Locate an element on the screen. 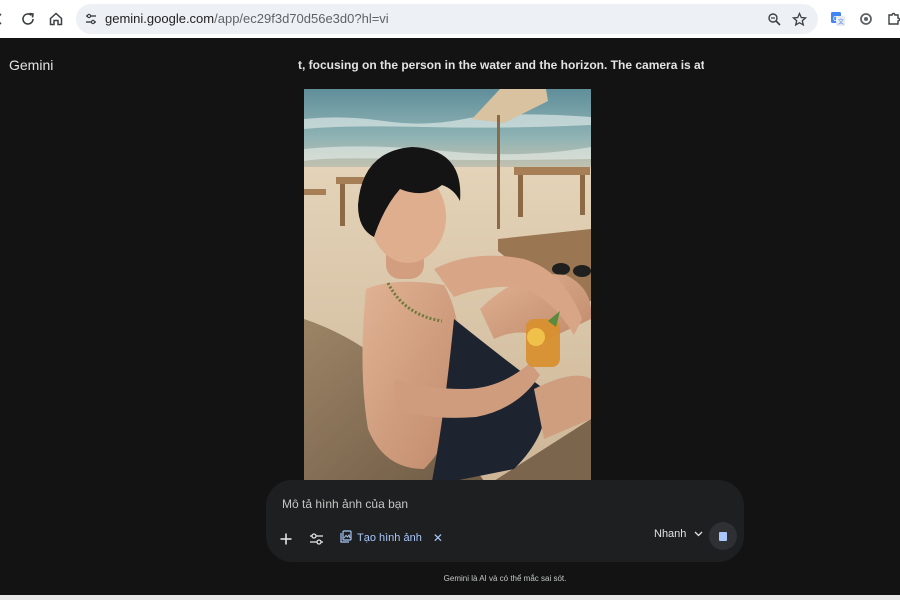 Image resolution: width=900 pixels, height=600 pixels. tools-sliders-icon is located at coordinates (316, 539).